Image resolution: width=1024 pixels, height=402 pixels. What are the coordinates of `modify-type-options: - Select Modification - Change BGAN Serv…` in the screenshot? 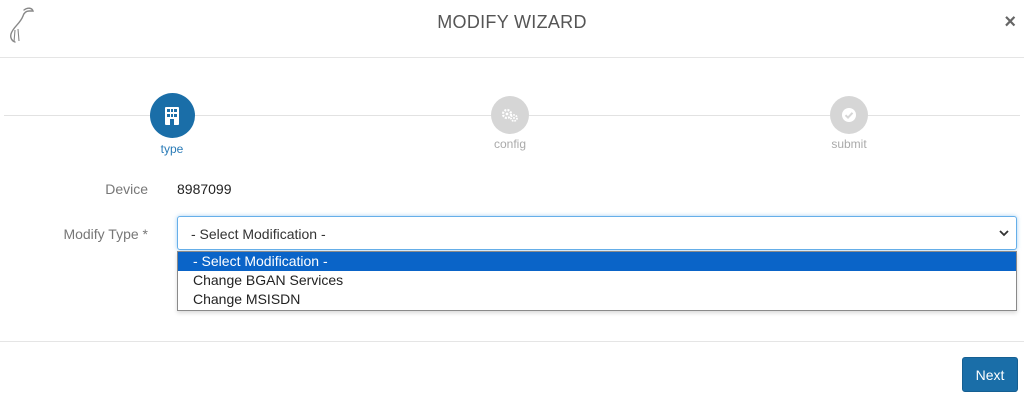 It's located at (597, 281).